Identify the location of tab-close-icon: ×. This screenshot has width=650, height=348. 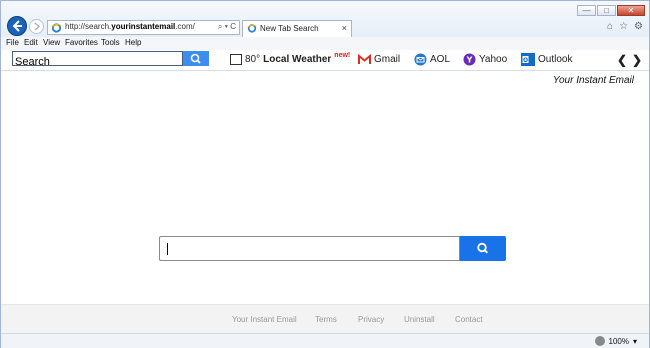
(344, 28).